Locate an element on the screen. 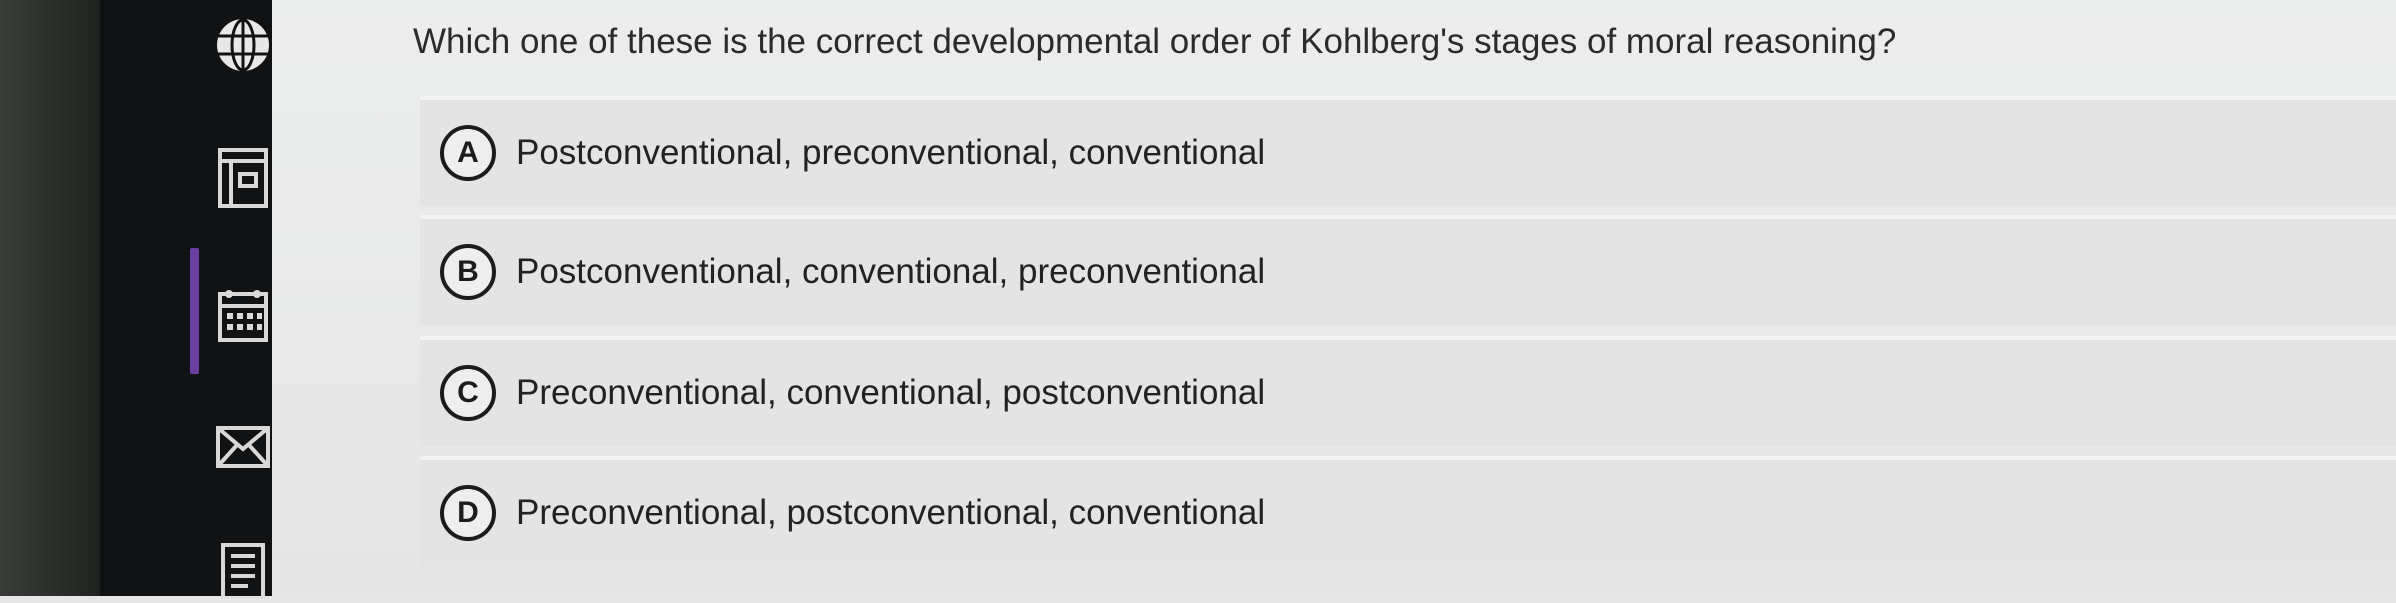  screen-bezel is located at coordinates (50, 298).